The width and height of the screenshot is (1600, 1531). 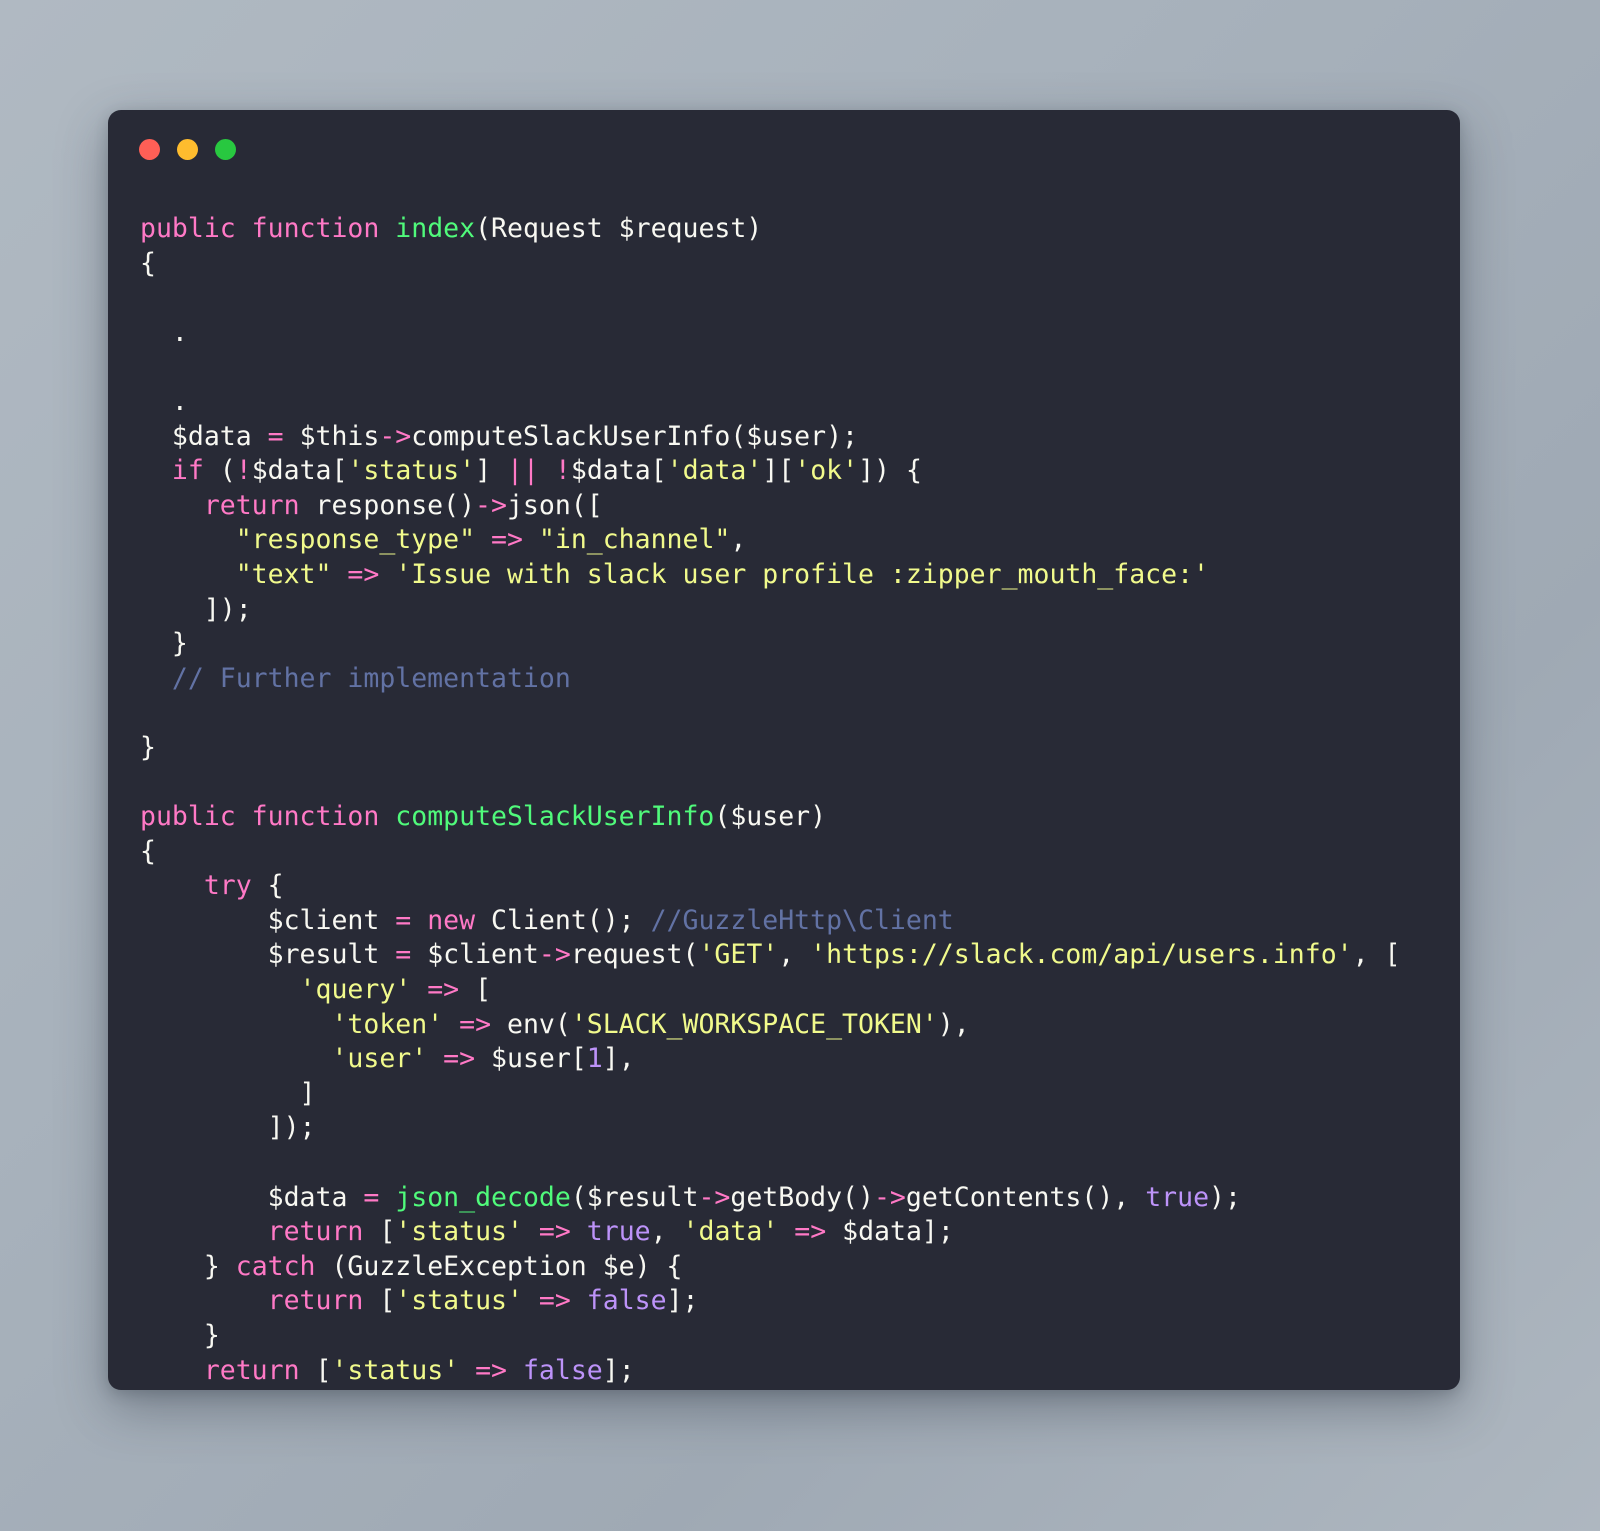 I want to click on minimize-button, so click(x=187, y=149).